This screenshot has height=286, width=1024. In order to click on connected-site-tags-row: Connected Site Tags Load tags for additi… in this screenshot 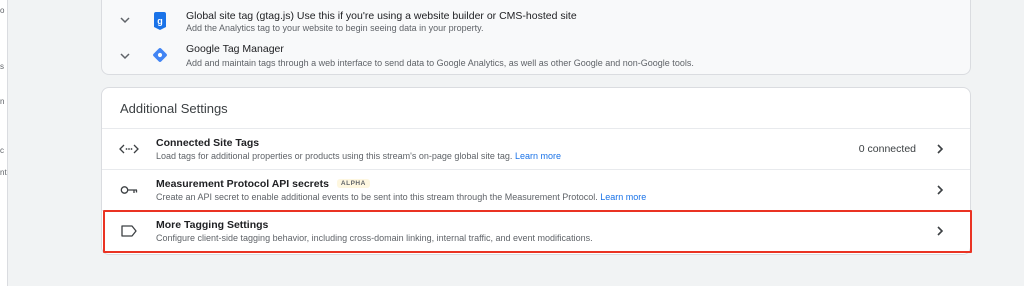, I will do `click(536, 148)`.